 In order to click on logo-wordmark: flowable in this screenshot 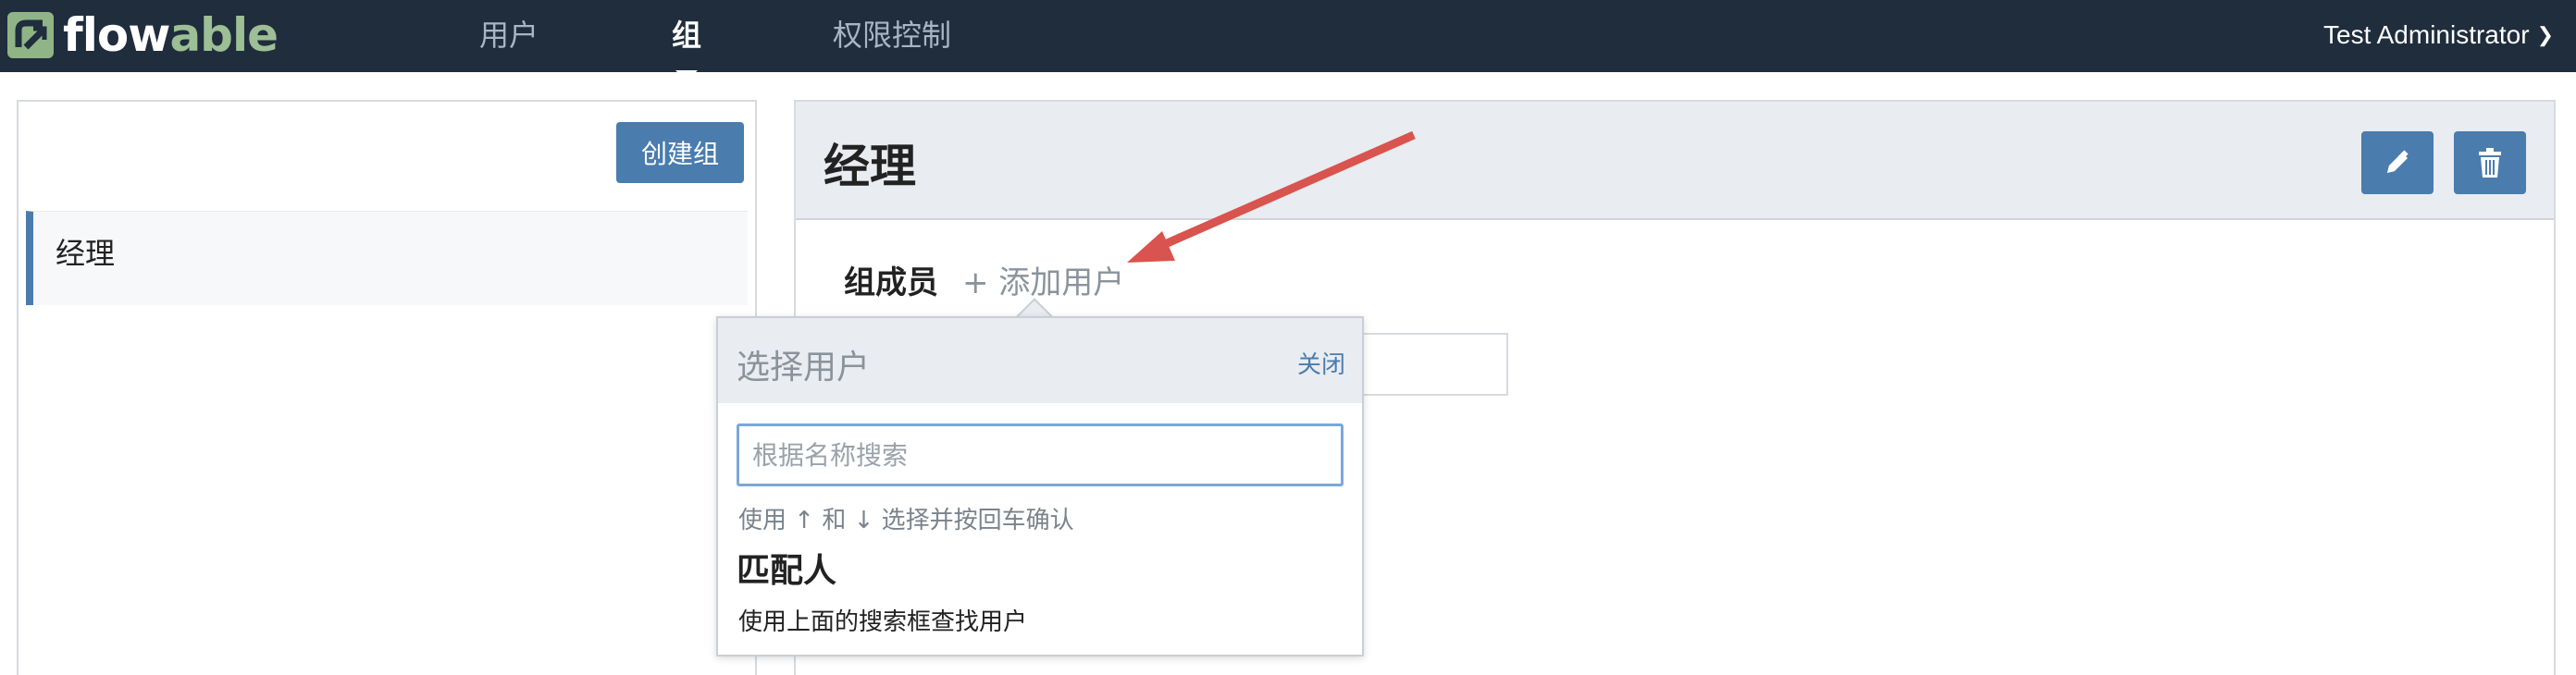, I will do `click(171, 35)`.